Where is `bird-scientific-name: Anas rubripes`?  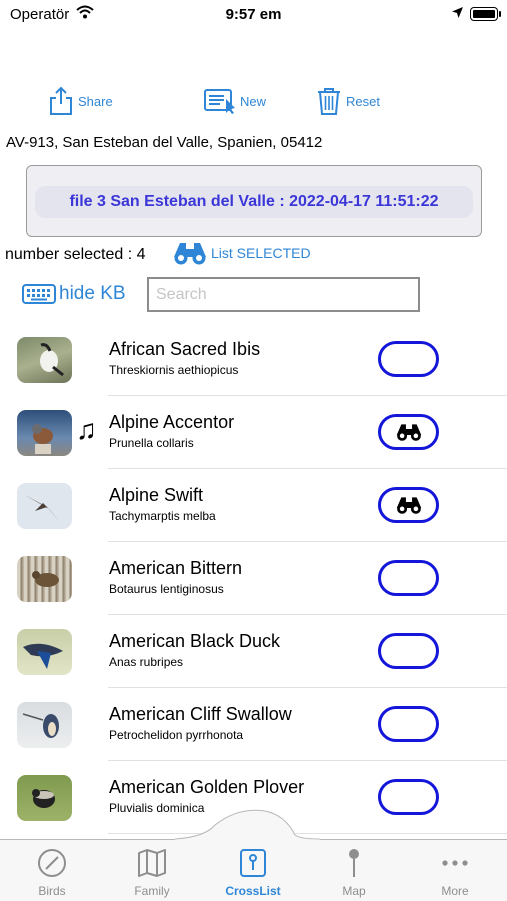 bird-scientific-name: Anas rubripes is located at coordinates (146, 662).